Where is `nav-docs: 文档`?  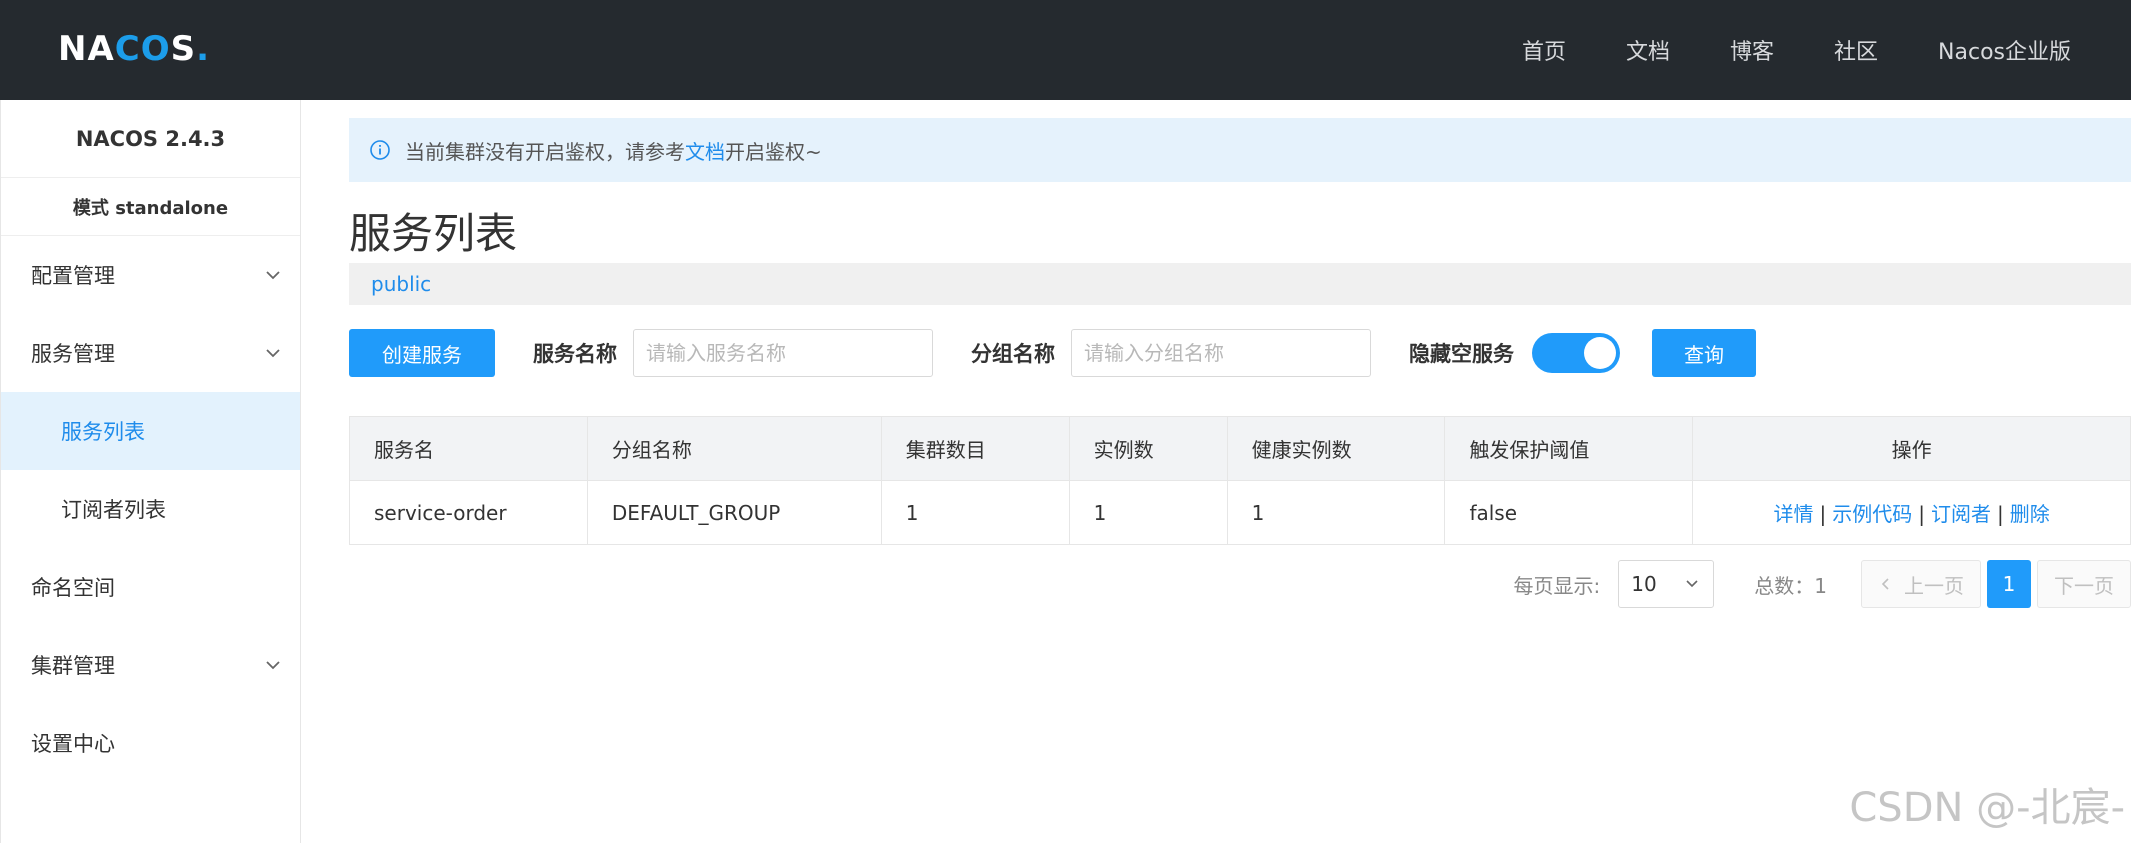 nav-docs: 文档 is located at coordinates (1648, 50).